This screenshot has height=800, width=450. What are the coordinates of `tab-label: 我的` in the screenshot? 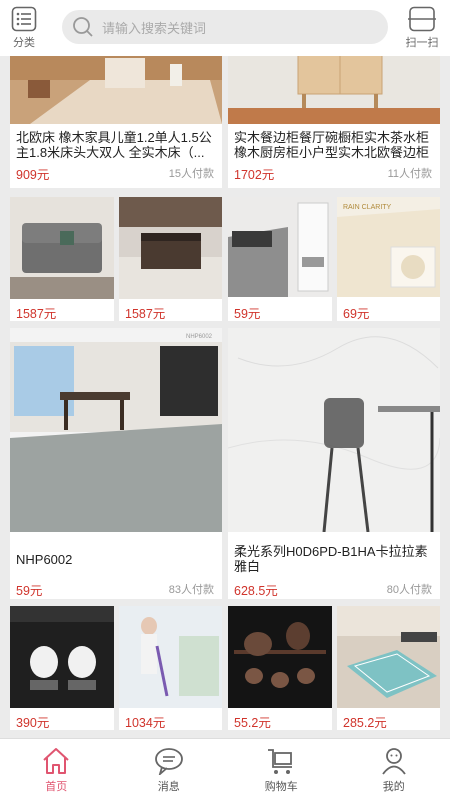 It's located at (393, 787).